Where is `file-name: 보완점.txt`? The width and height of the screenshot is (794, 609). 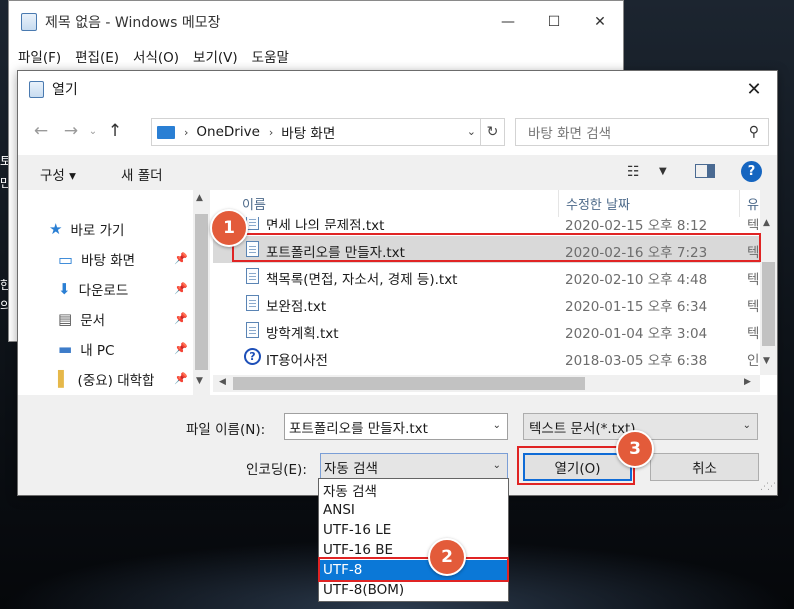
file-name: 보완점.txt is located at coordinates (296, 307).